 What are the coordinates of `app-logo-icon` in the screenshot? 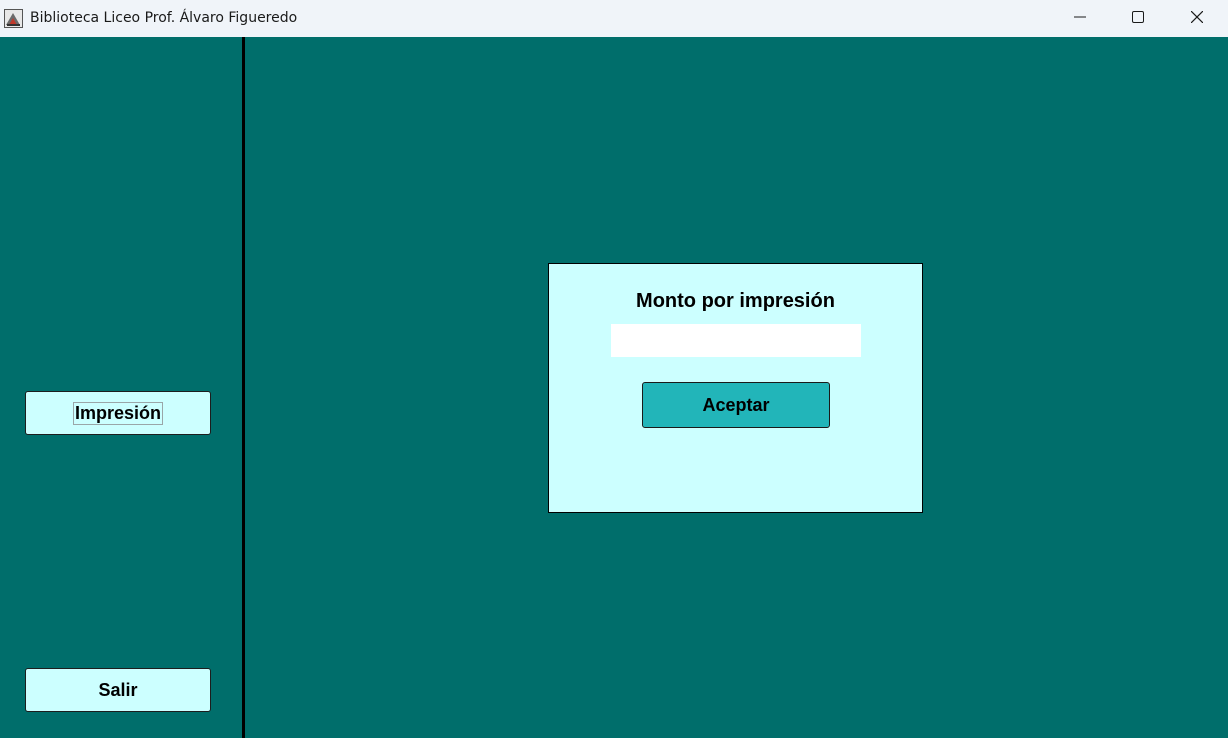 It's located at (13, 18).